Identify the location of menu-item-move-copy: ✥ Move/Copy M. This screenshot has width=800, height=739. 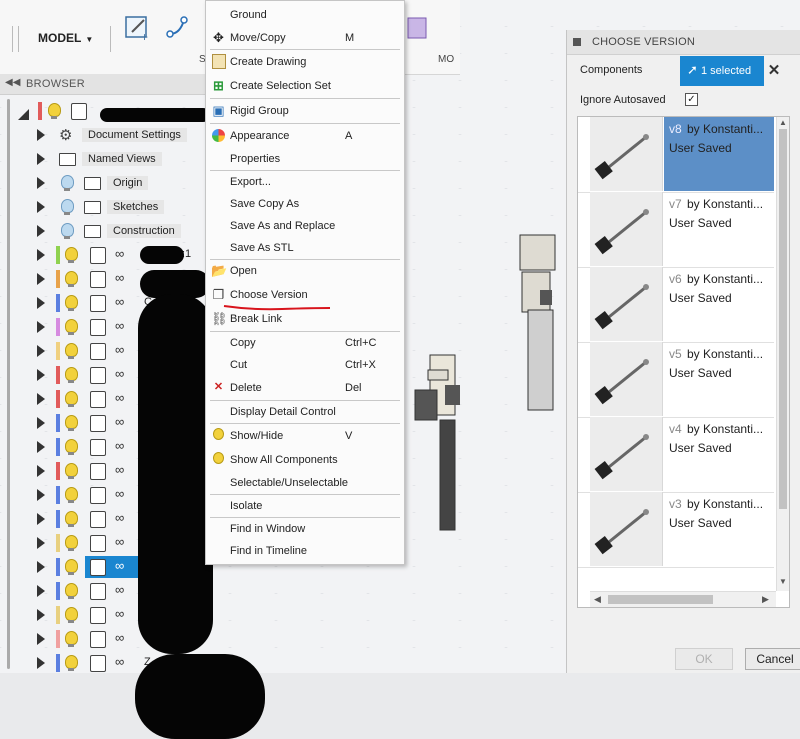
(305, 38).